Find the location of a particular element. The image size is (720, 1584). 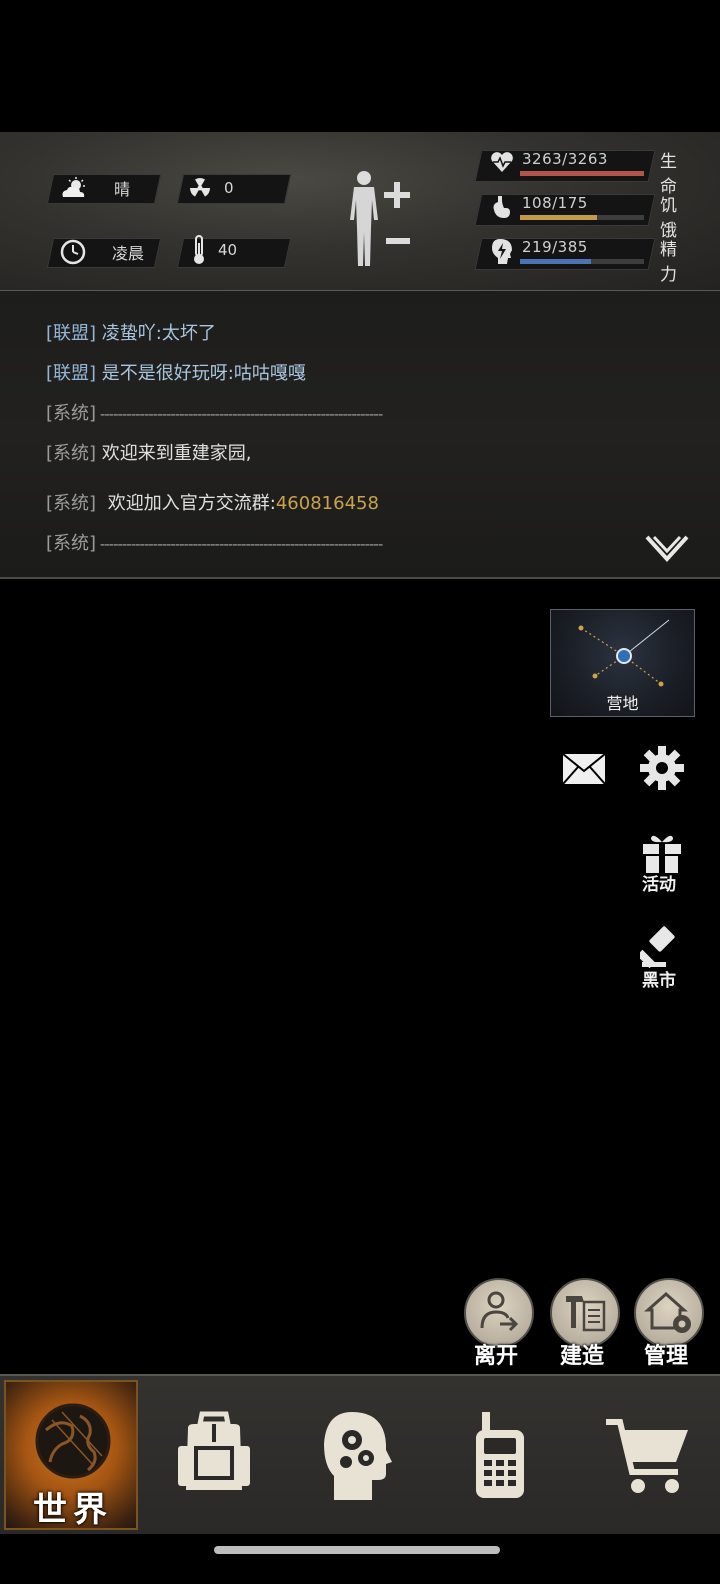

leave-label: 离开 is located at coordinates (496, 1356).